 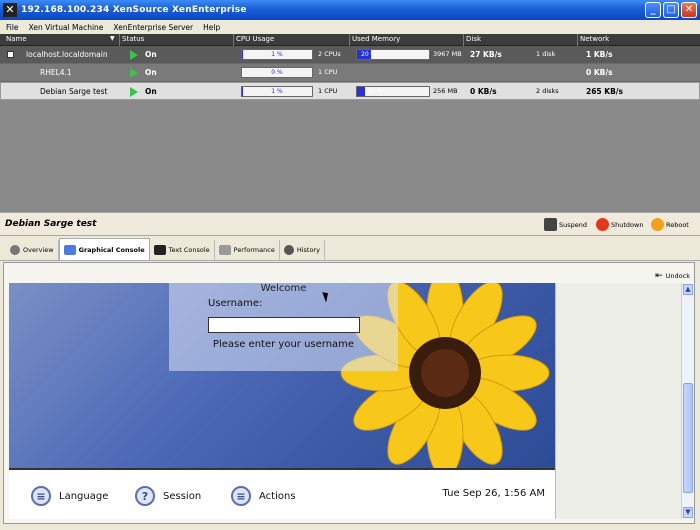 What do you see at coordinates (486, 54) in the screenshot?
I see `disk-rate: 27 KB/s` at bounding box center [486, 54].